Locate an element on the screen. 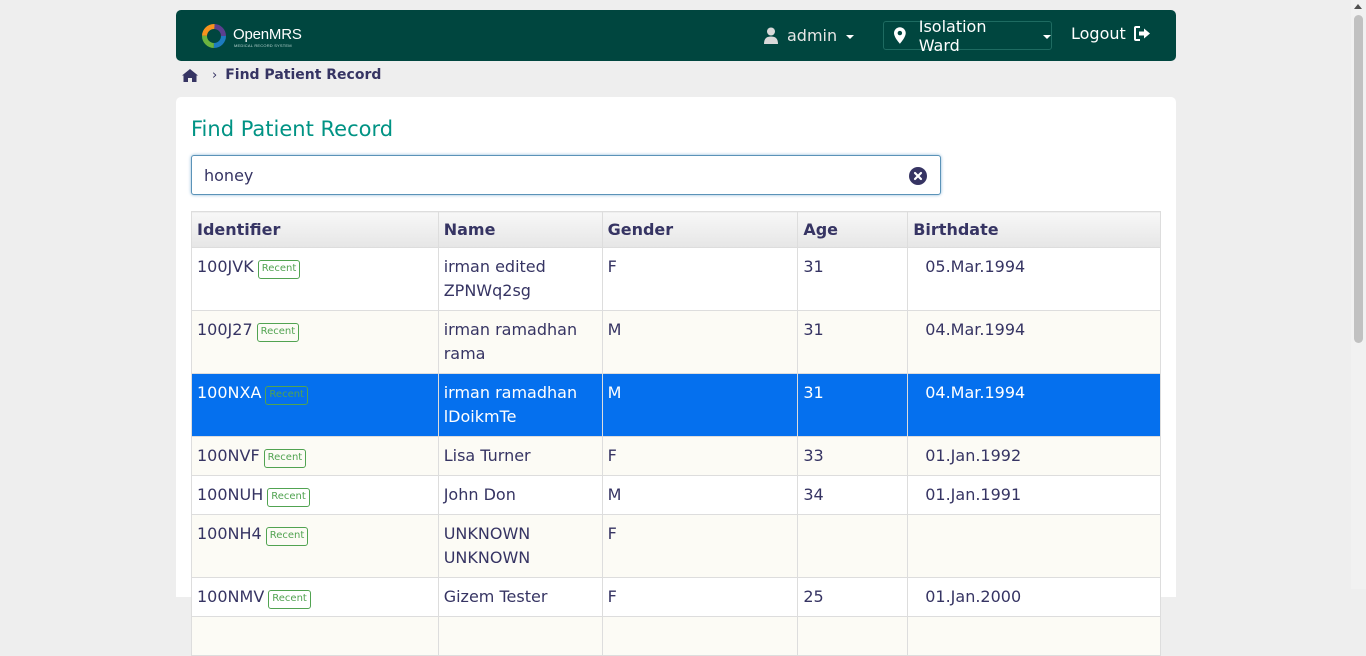 The image size is (1366, 656). identifier-text: 100NVF is located at coordinates (228, 455).